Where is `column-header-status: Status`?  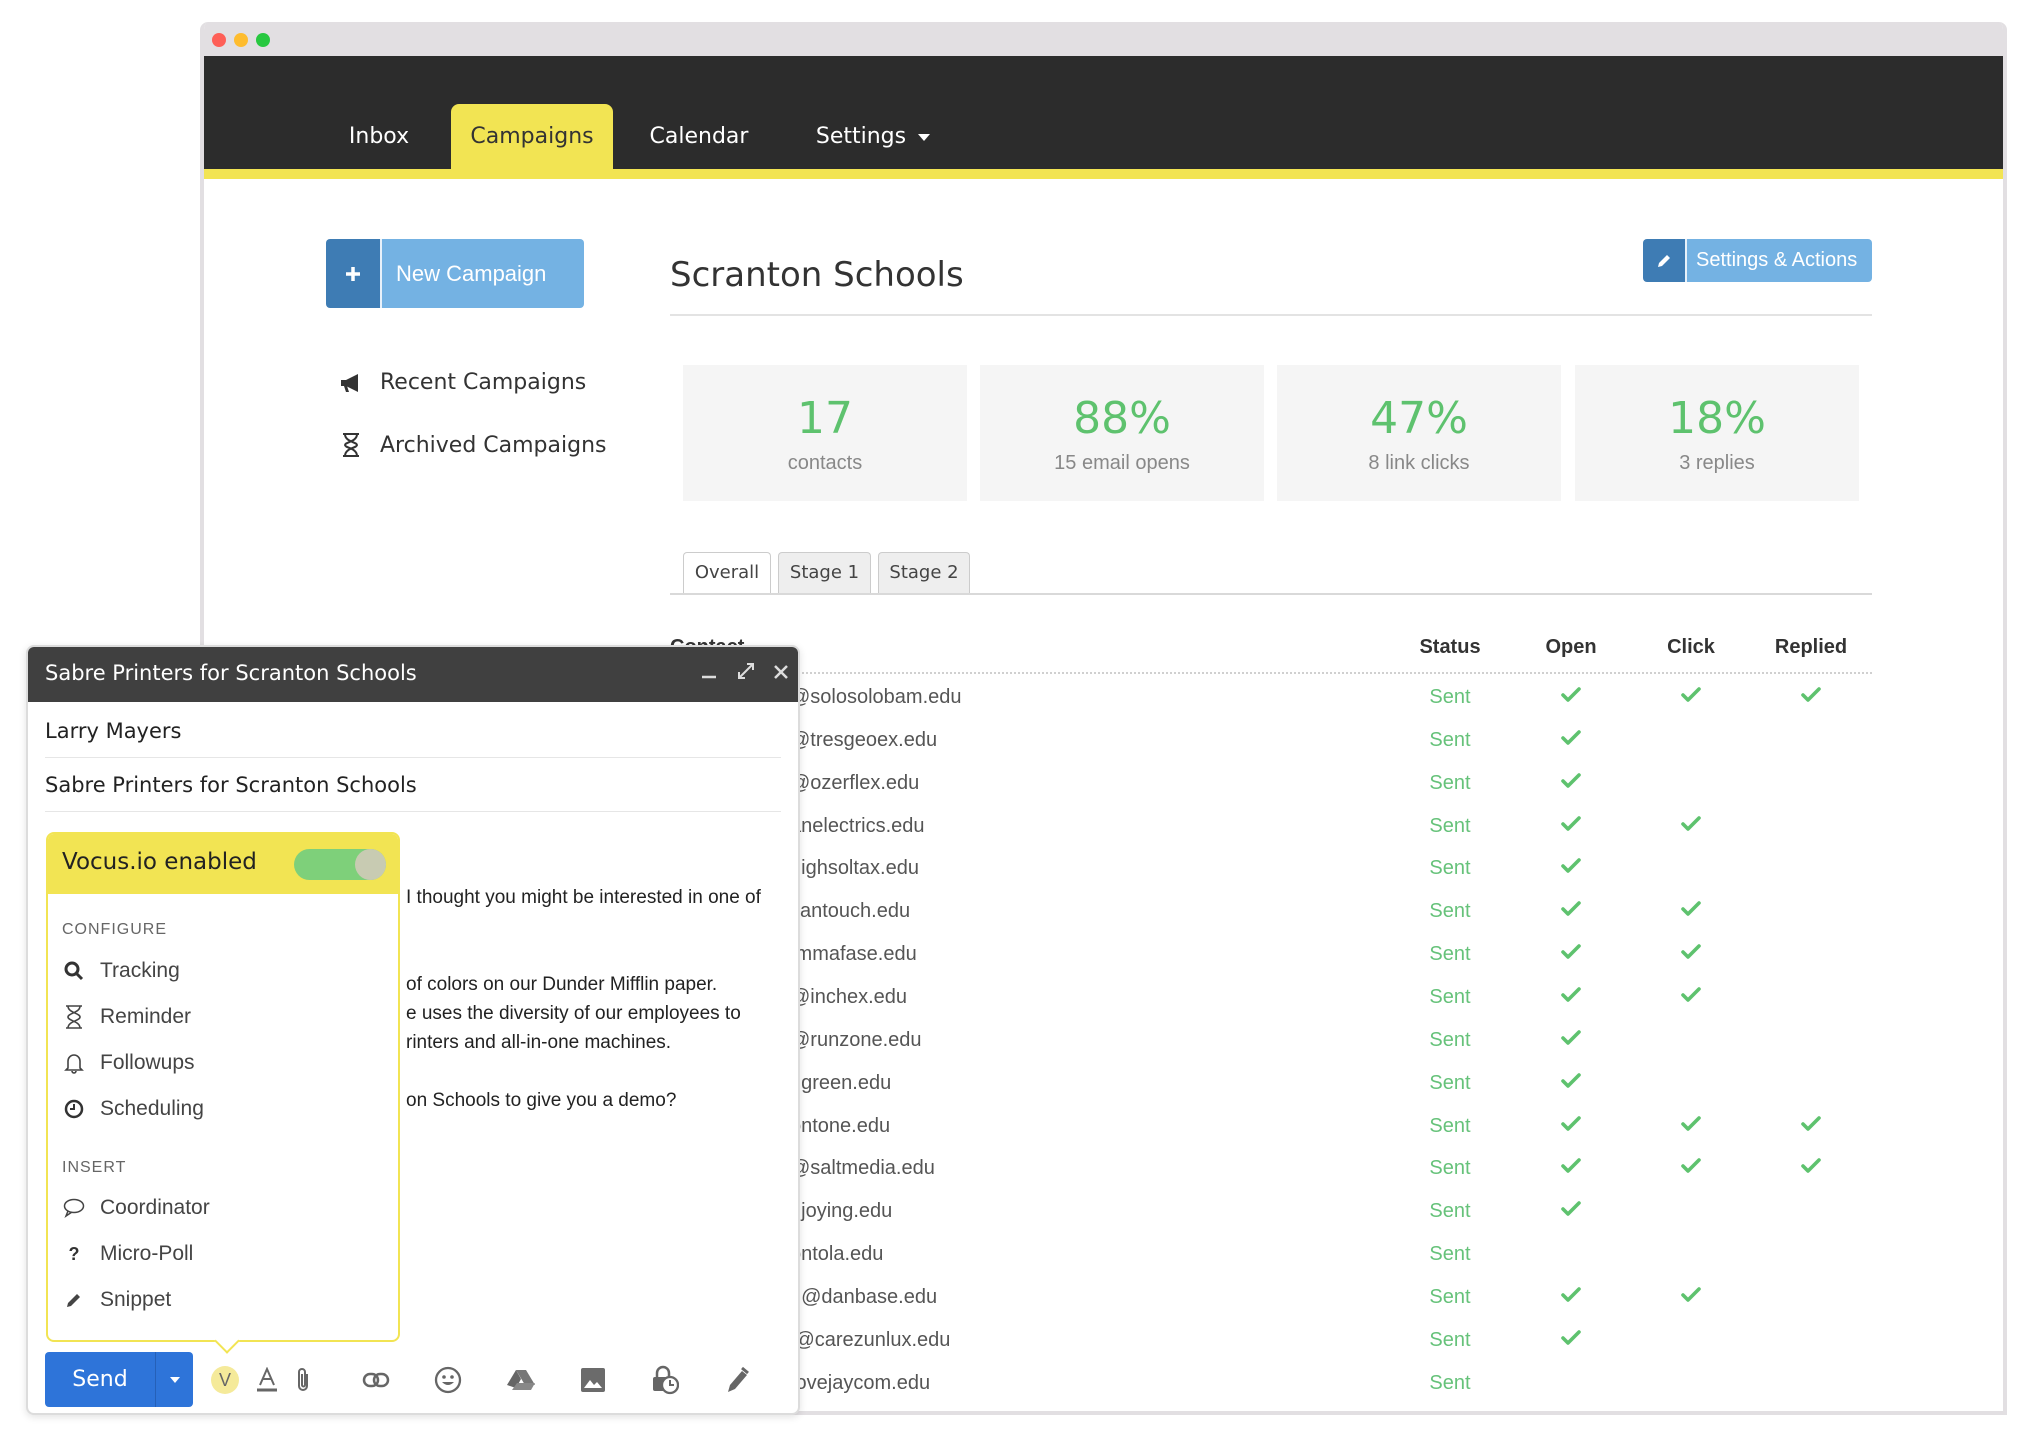
column-header-status: Status is located at coordinates (1450, 647).